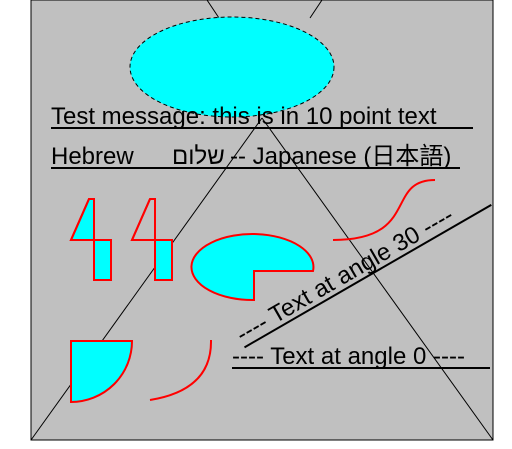  What do you see at coordinates (340, 156) in the screenshot?
I see `japanese-text: -- Japanese (日本語)` at bounding box center [340, 156].